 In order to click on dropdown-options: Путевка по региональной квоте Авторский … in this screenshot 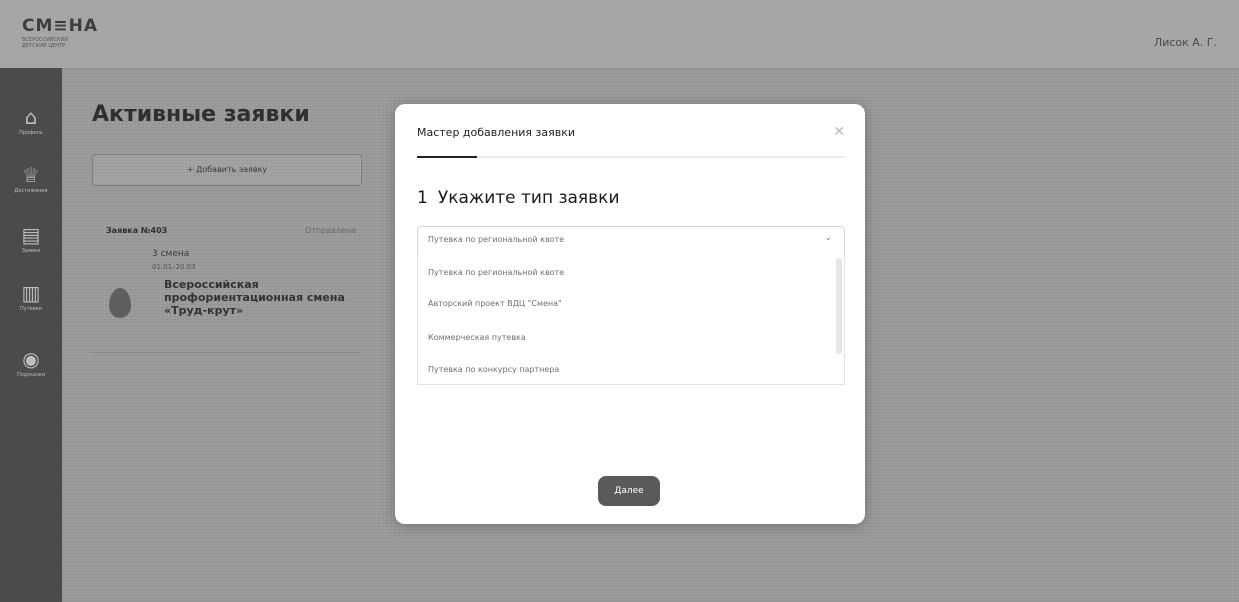, I will do `click(631, 319)`.